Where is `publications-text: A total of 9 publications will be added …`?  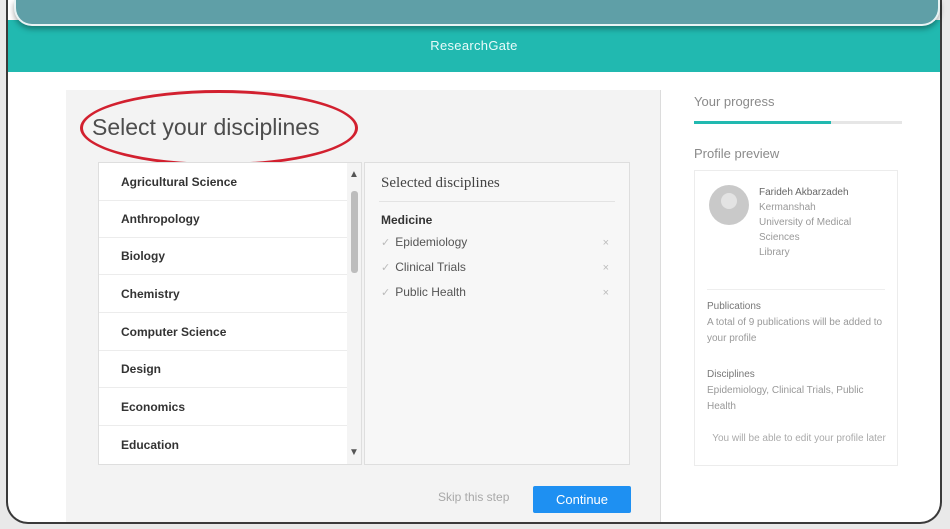 publications-text: A total of 9 publications will be added … is located at coordinates (795, 330).